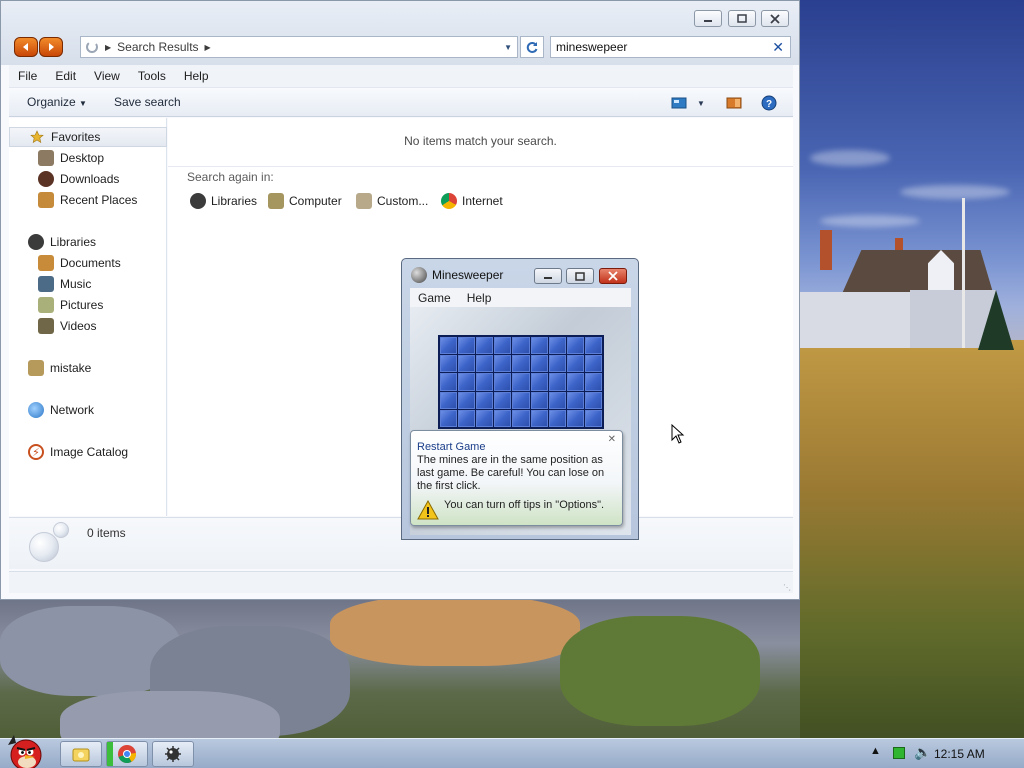  Describe the element at coordinates (223, 201) in the screenshot. I see `search-again-libraries: Libraries` at that location.